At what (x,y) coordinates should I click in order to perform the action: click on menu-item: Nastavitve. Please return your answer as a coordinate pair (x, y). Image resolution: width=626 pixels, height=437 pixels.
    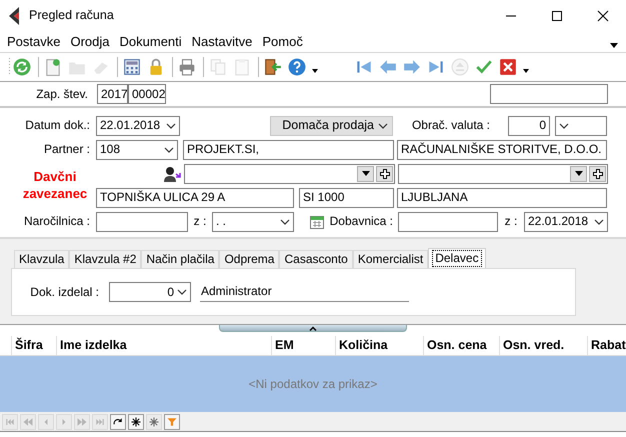
    Looking at the image, I should click on (222, 42).